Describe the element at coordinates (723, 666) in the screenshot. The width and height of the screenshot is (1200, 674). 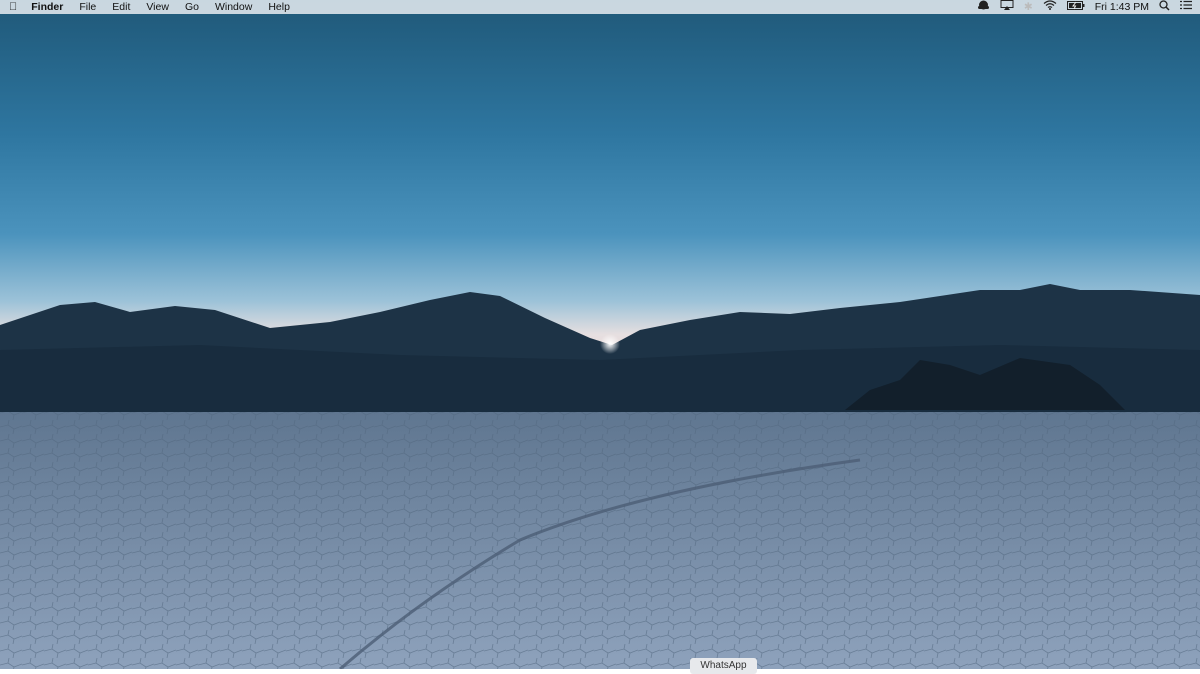
I see `dock-tooltip: WhatsApp` at that location.